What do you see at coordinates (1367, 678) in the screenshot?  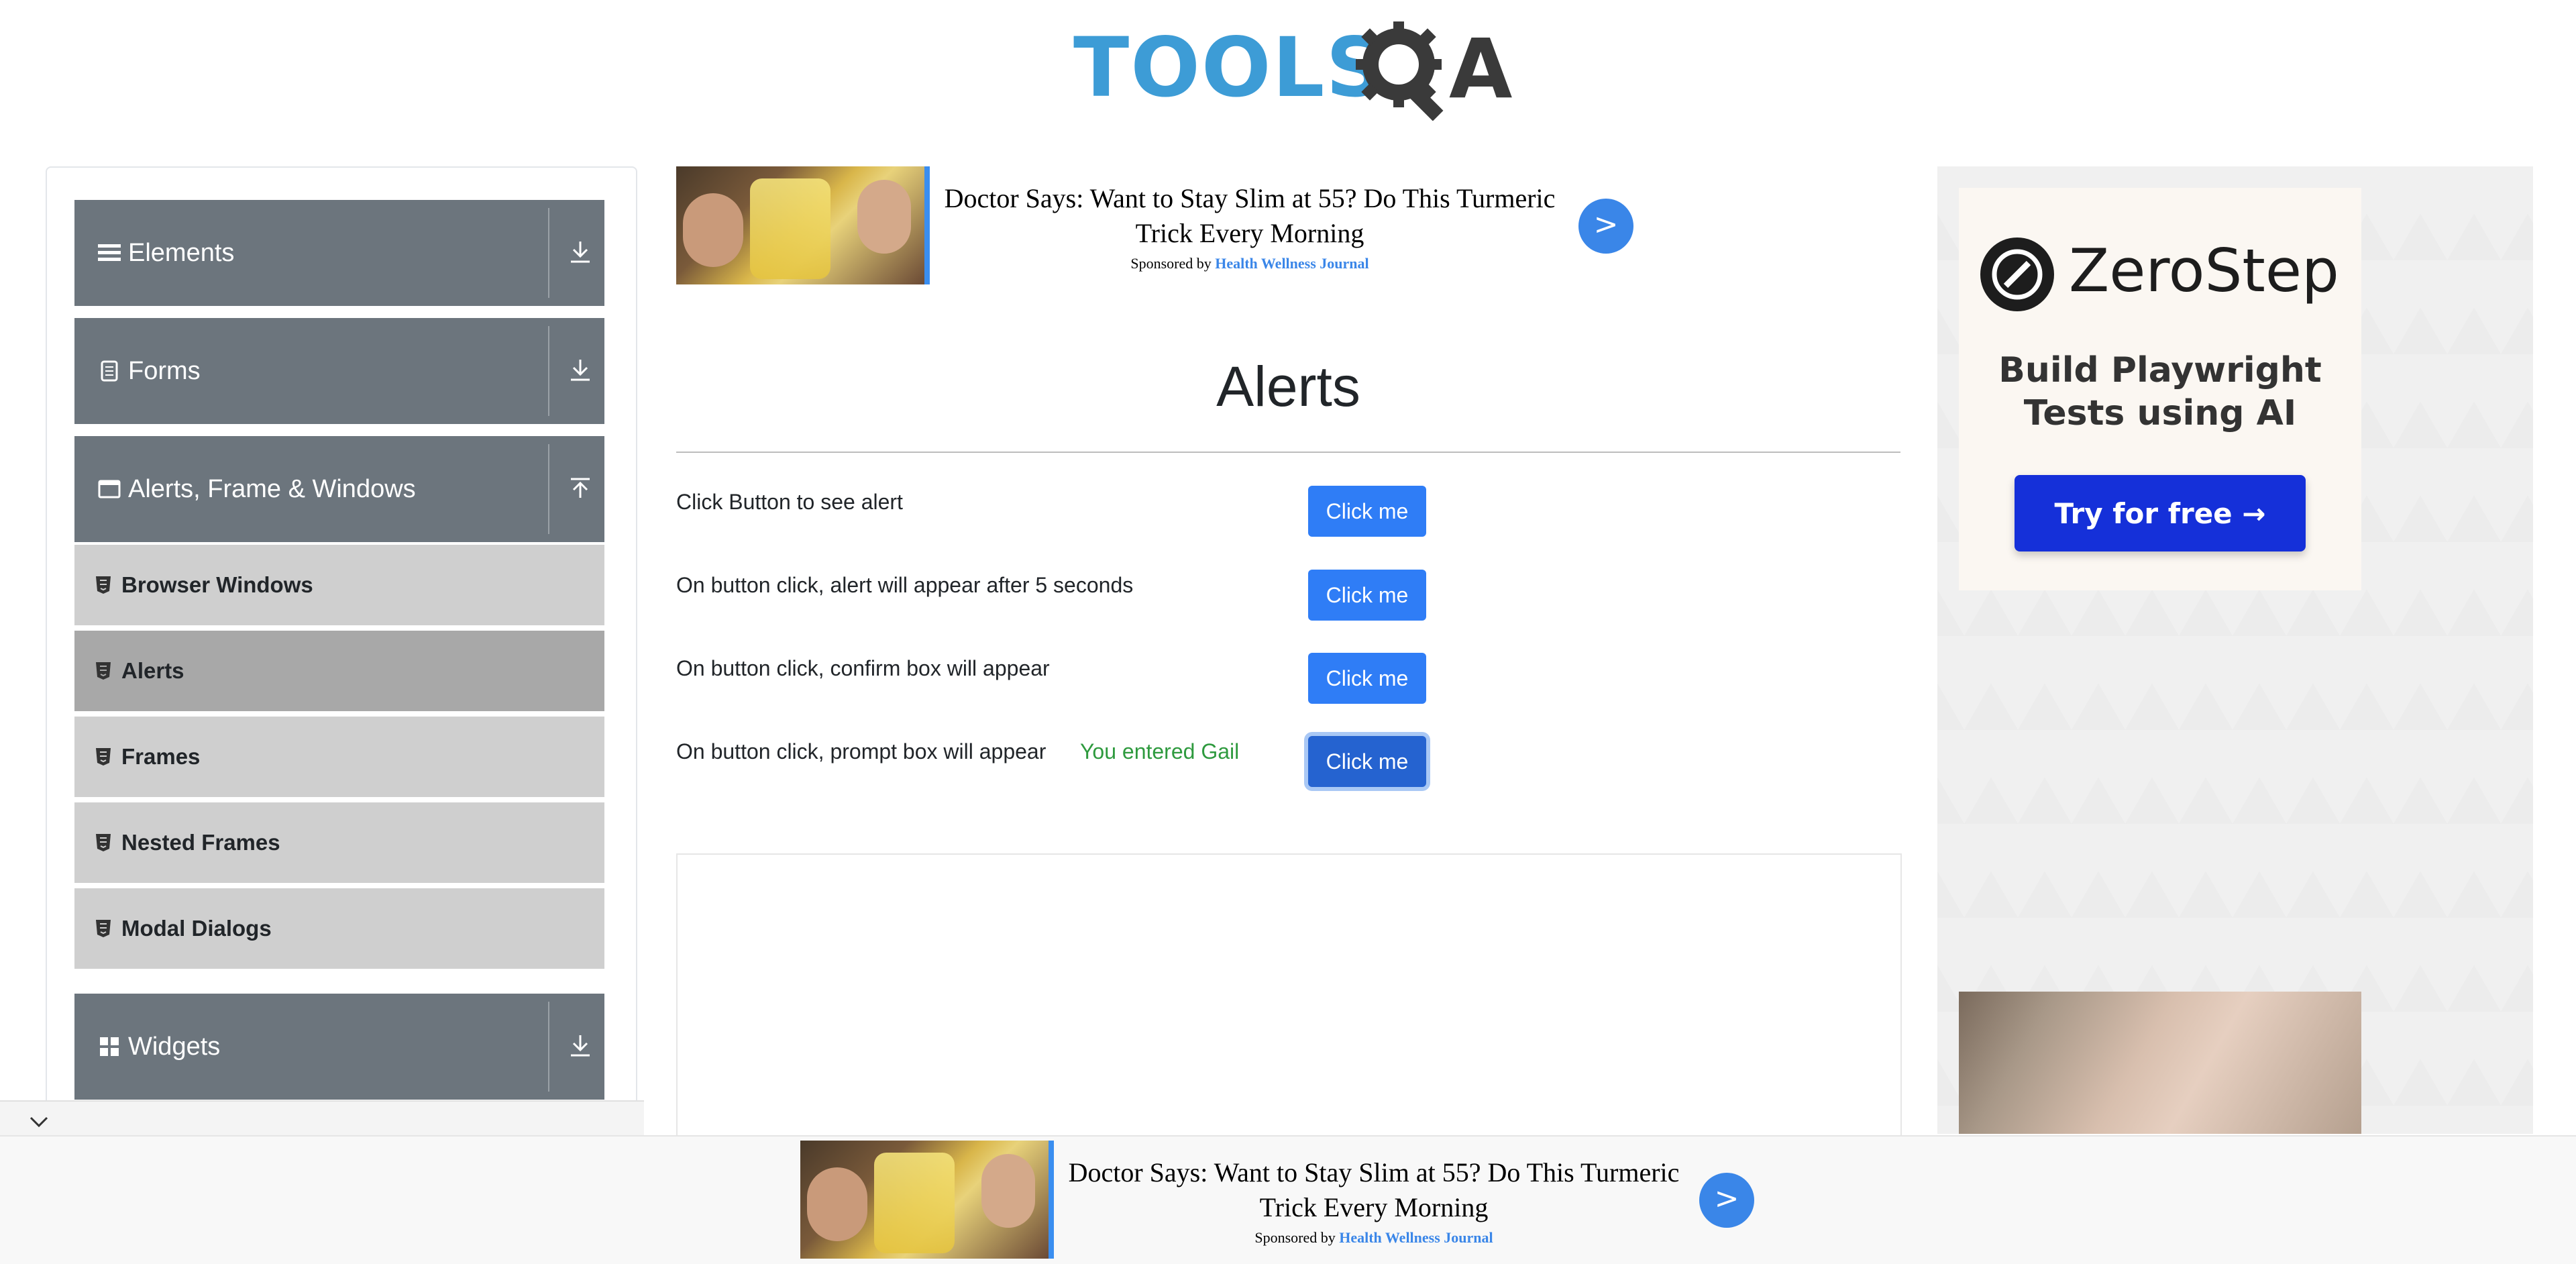 I see `confirm-button: Click me` at bounding box center [1367, 678].